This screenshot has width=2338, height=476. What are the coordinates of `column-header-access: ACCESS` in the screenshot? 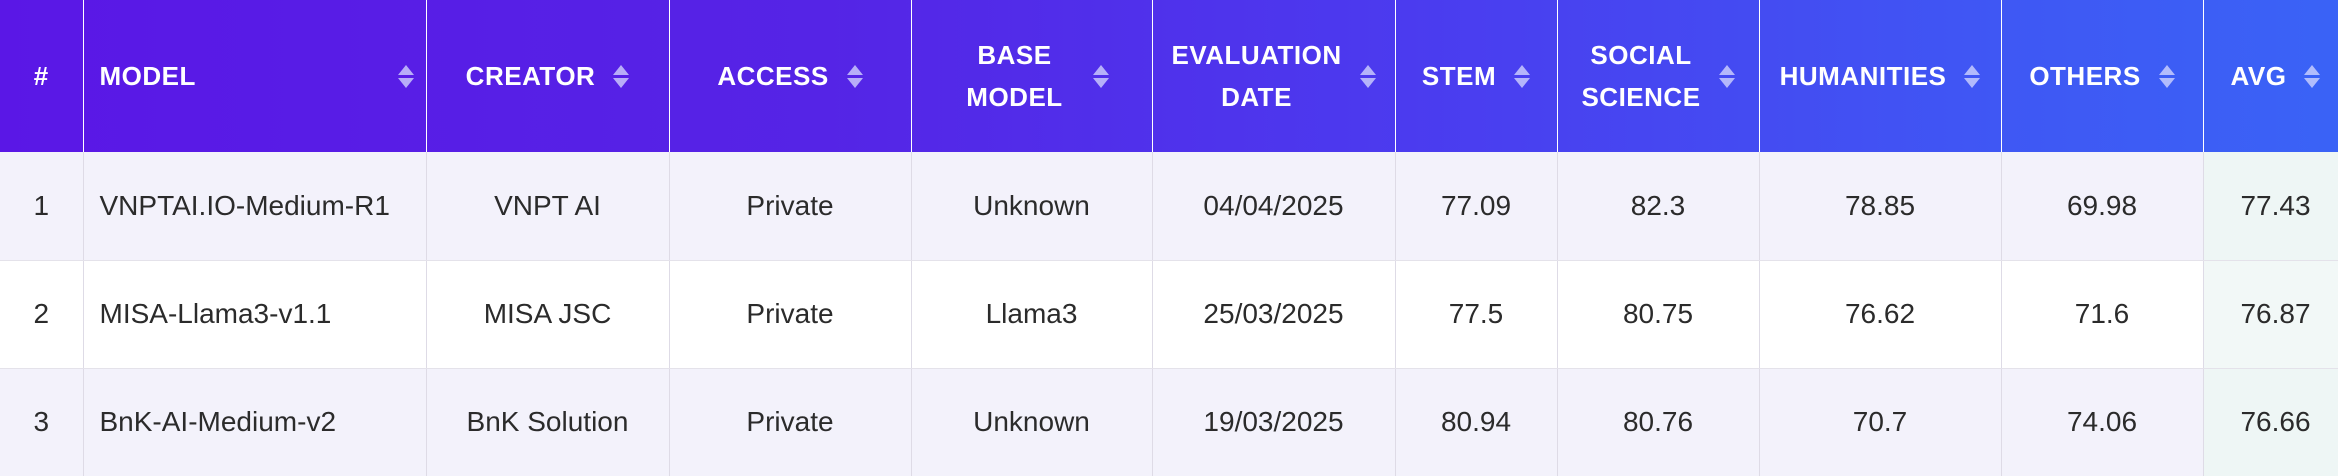 It's located at (790, 76).